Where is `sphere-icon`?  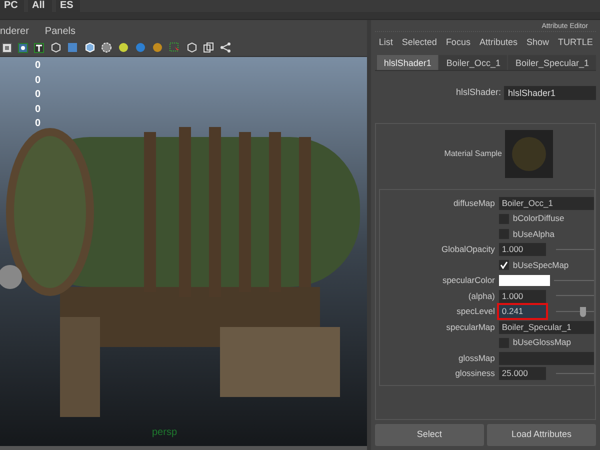
sphere-icon is located at coordinates (157, 47).